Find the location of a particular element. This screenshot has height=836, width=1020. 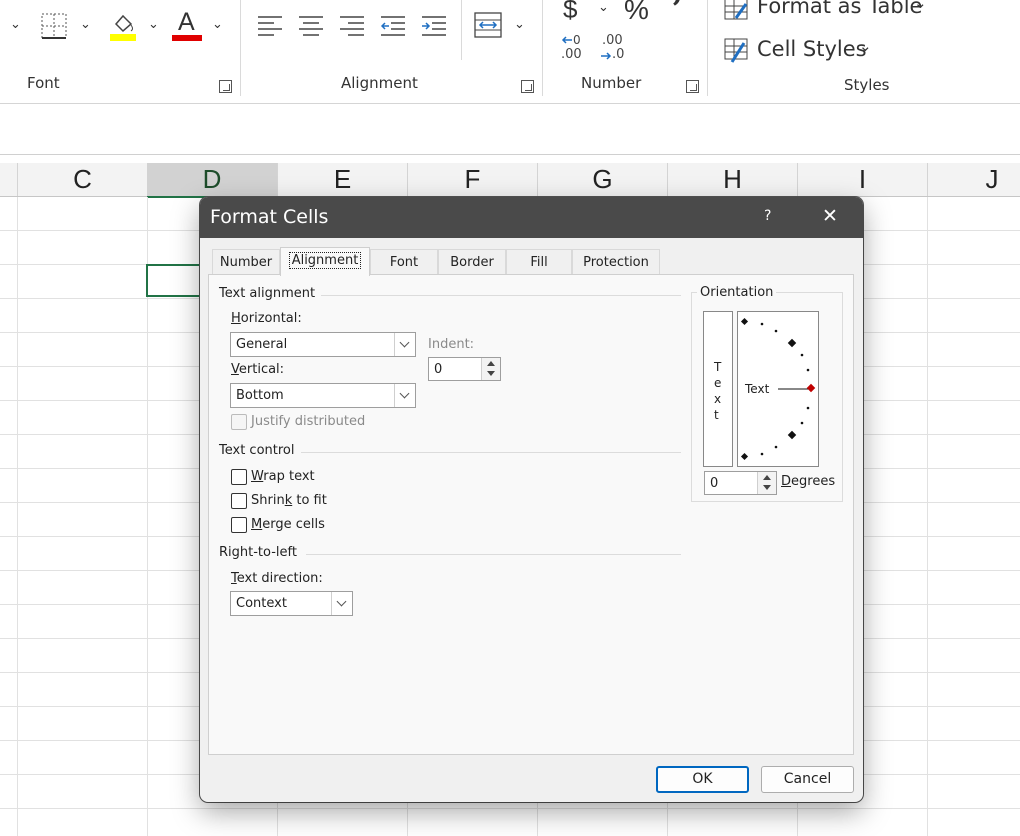

column-headers: C D E F G H I J is located at coordinates (510, 180).